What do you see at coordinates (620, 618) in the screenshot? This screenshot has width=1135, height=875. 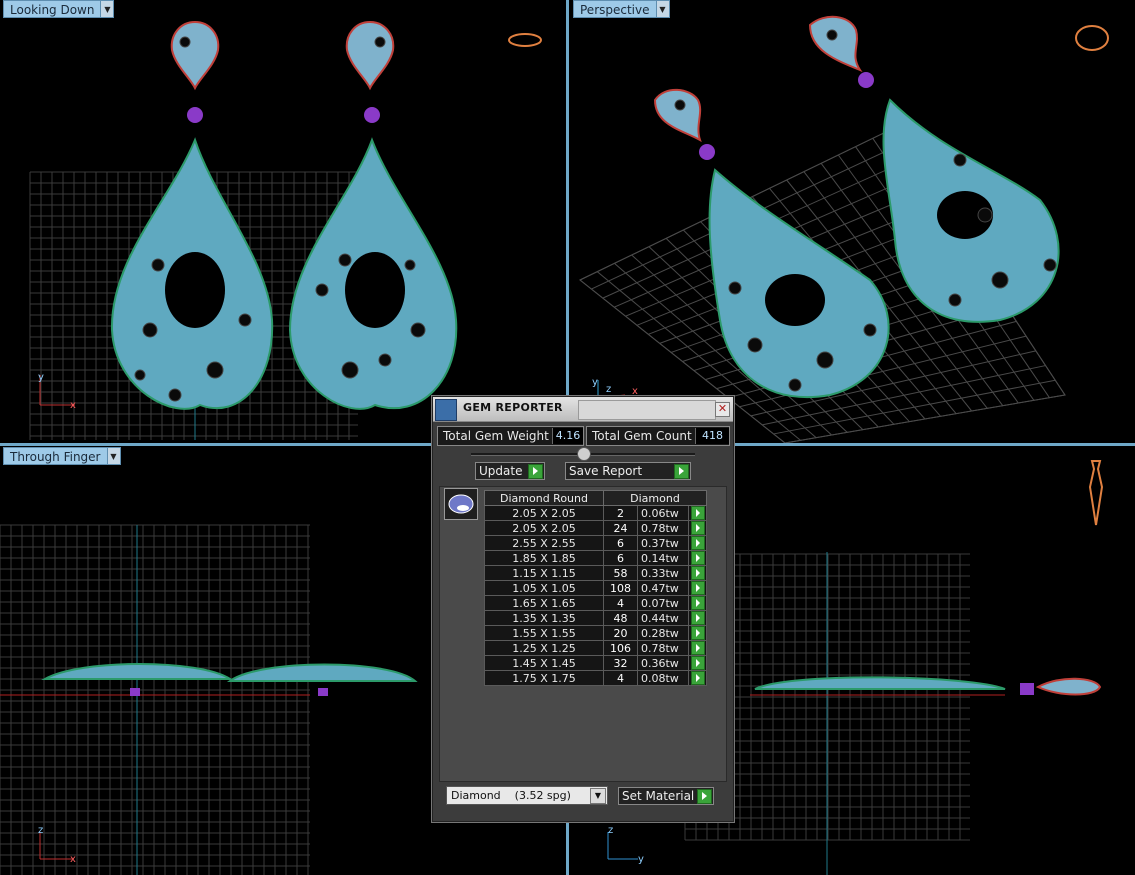 I see `gem-count: 48` at bounding box center [620, 618].